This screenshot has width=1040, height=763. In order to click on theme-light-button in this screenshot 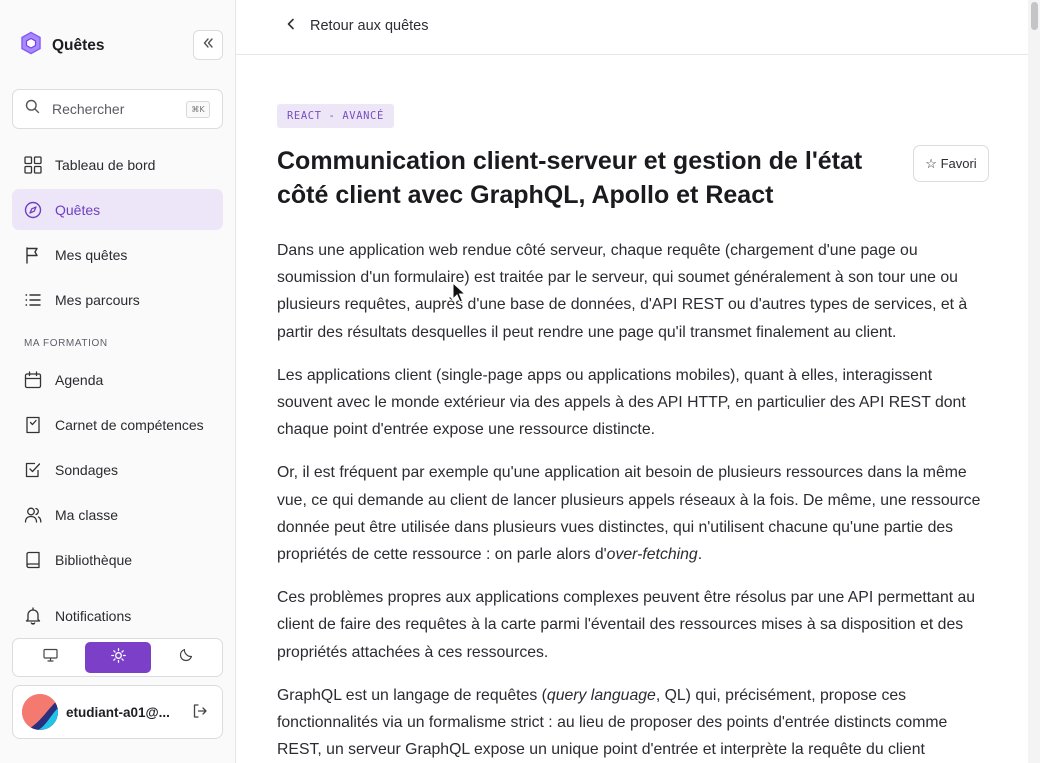, I will do `click(118, 657)`.